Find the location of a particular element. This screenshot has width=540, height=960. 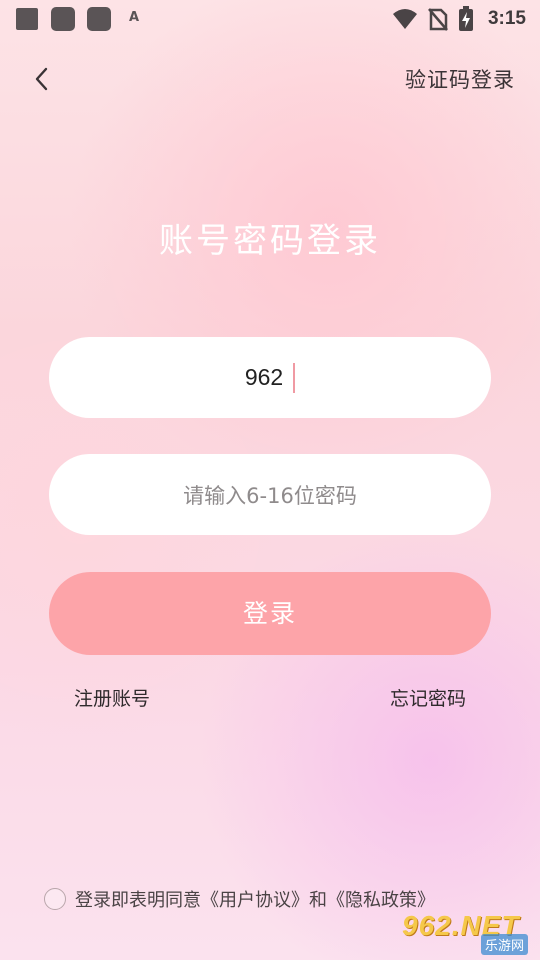

back-button is located at coordinates (43, 79).